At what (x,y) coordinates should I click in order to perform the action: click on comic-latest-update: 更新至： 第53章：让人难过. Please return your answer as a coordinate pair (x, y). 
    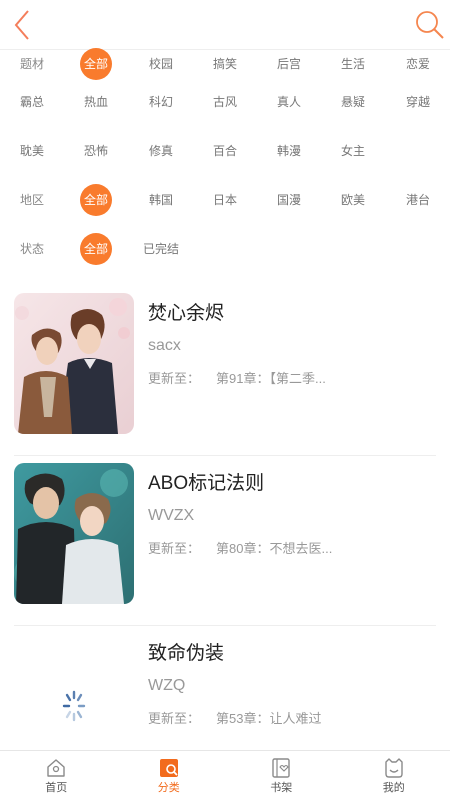
    Looking at the image, I should click on (234, 717).